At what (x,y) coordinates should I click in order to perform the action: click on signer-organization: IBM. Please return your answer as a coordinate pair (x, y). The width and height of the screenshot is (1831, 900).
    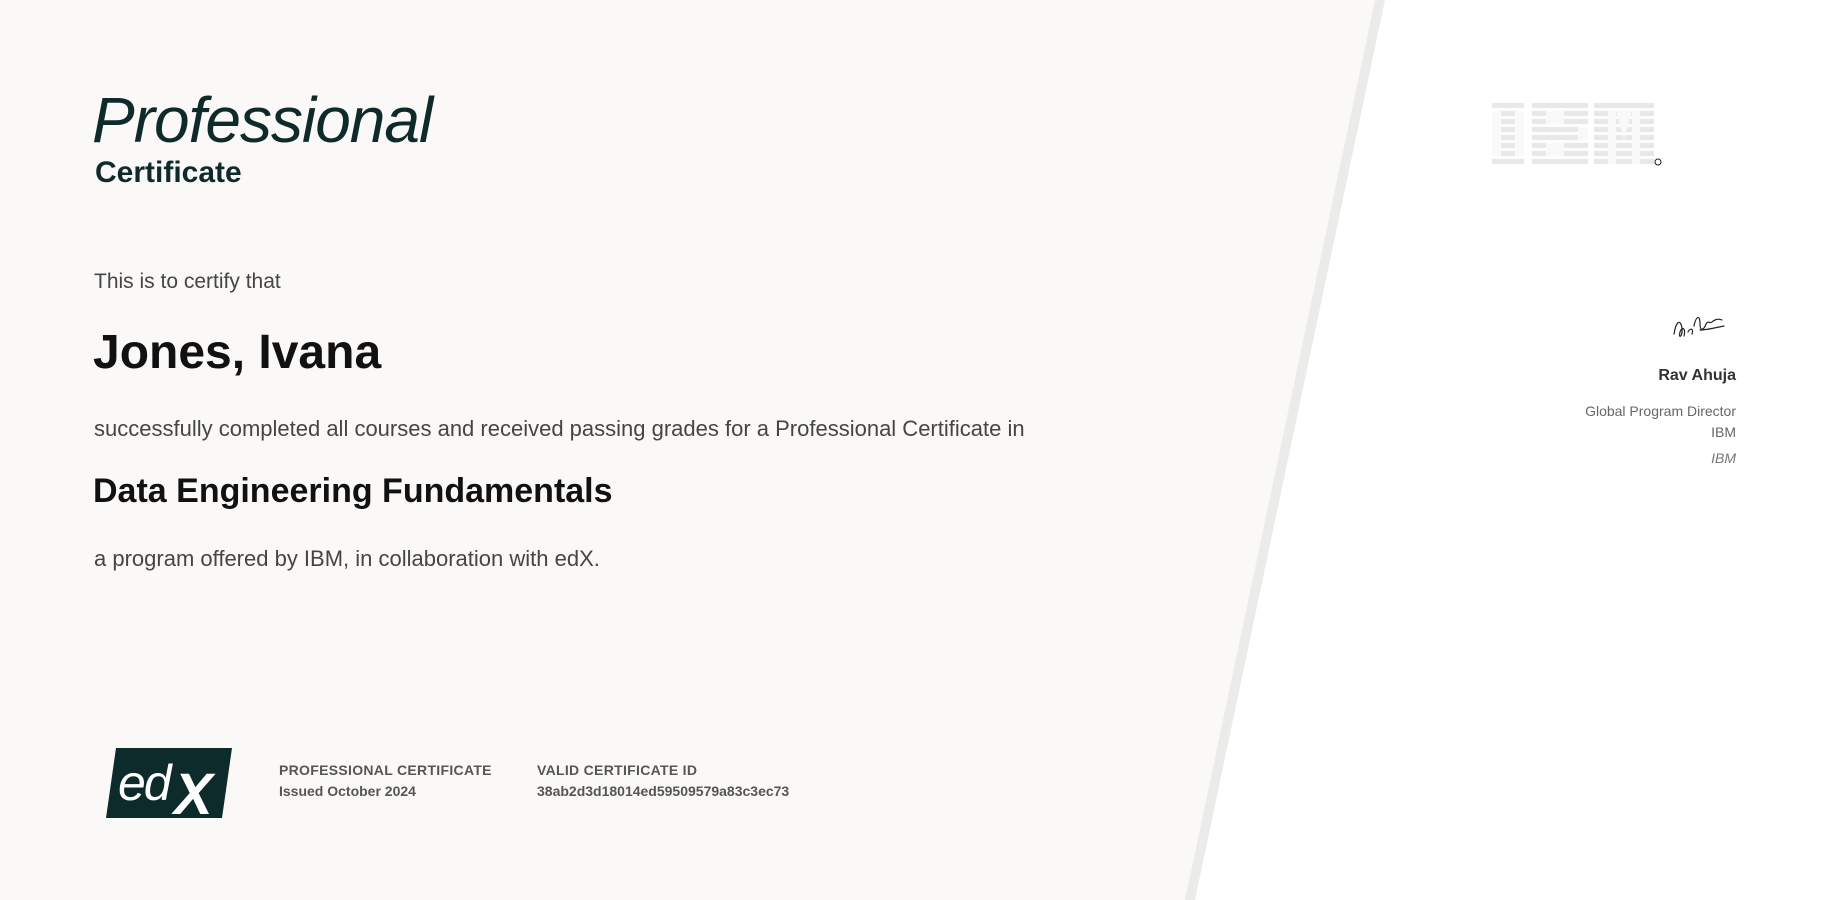
    Looking at the image, I should click on (1723, 432).